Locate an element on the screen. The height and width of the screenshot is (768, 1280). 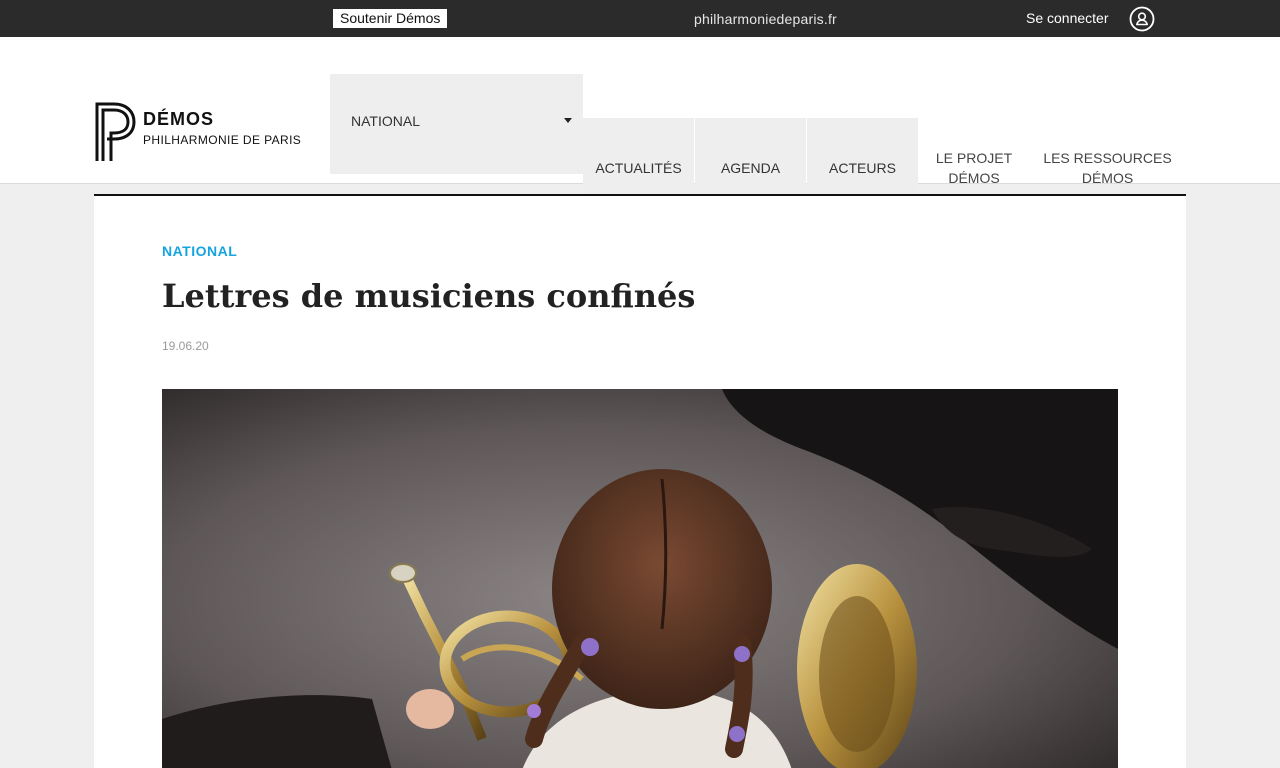
caret-down-icon is located at coordinates (568, 120).